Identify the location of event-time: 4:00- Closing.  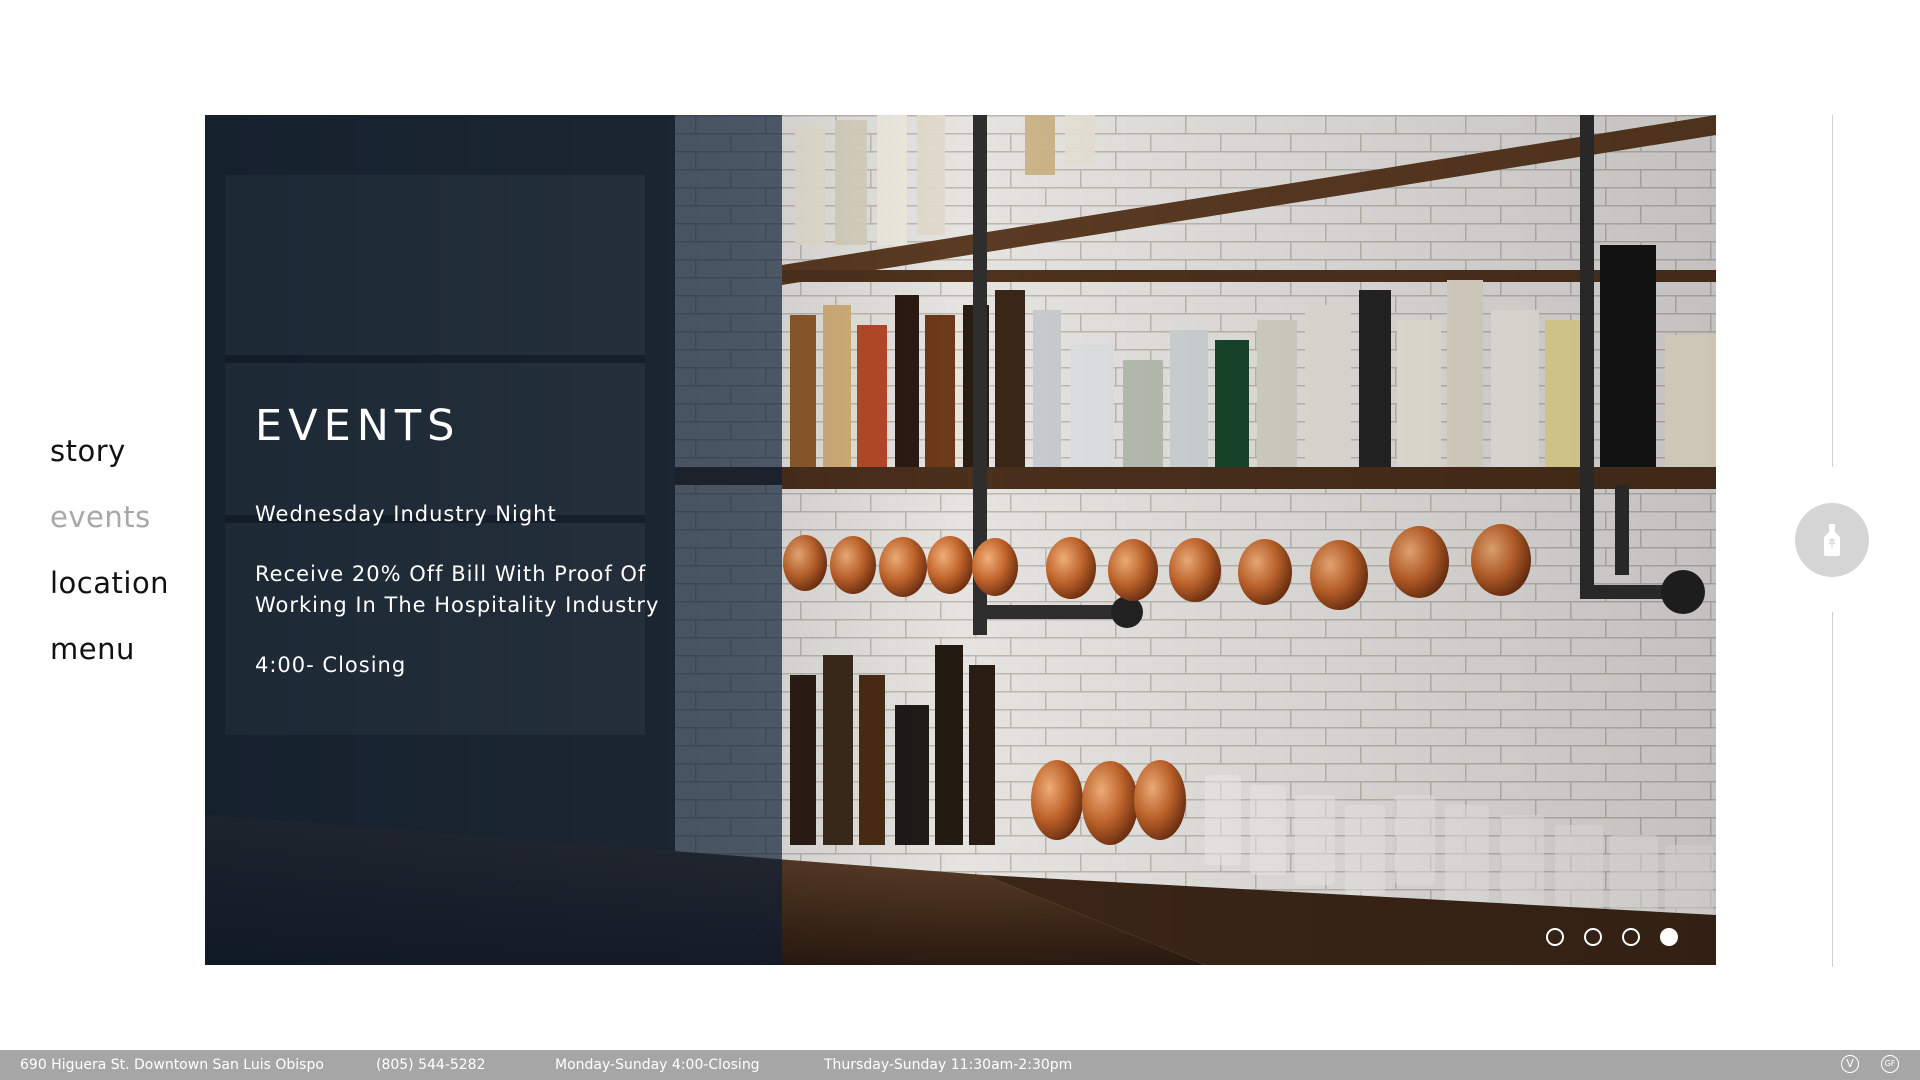
(331, 665).